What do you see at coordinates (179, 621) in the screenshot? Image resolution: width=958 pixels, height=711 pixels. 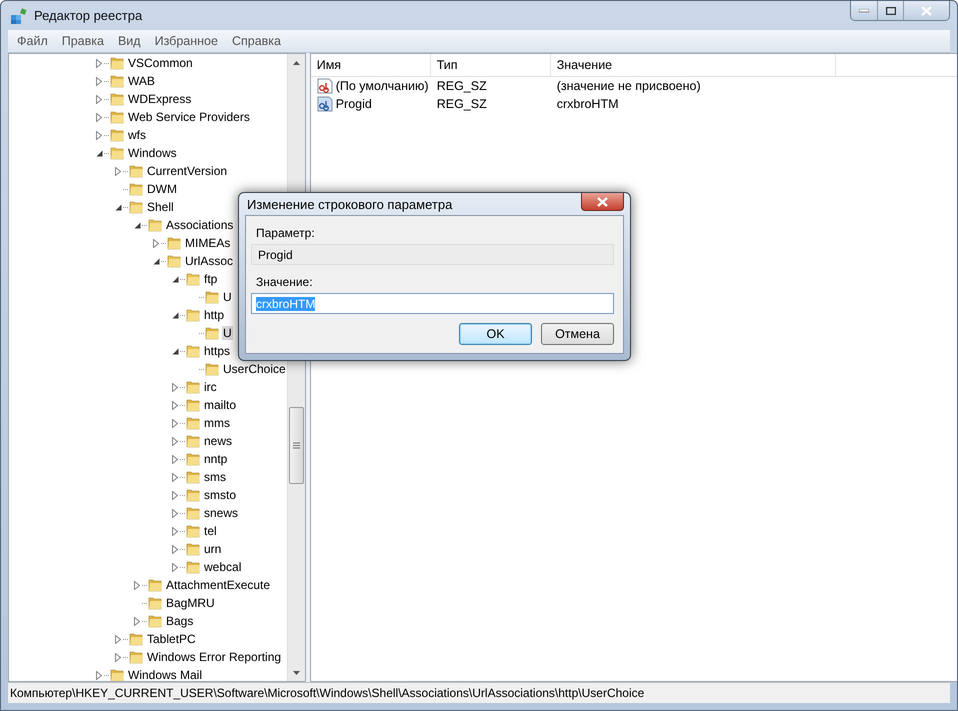 I see `tree-item: Bags` at bounding box center [179, 621].